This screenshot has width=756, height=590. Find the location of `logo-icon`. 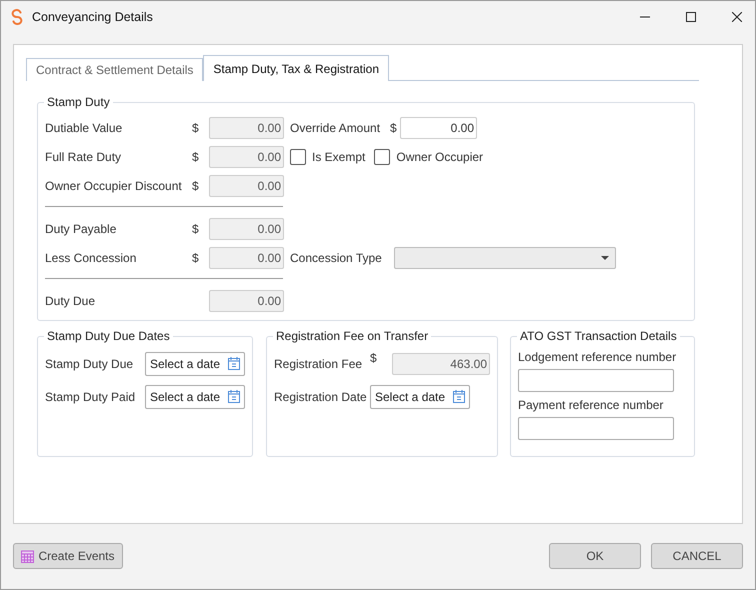

logo-icon is located at coordinates (17, 16).